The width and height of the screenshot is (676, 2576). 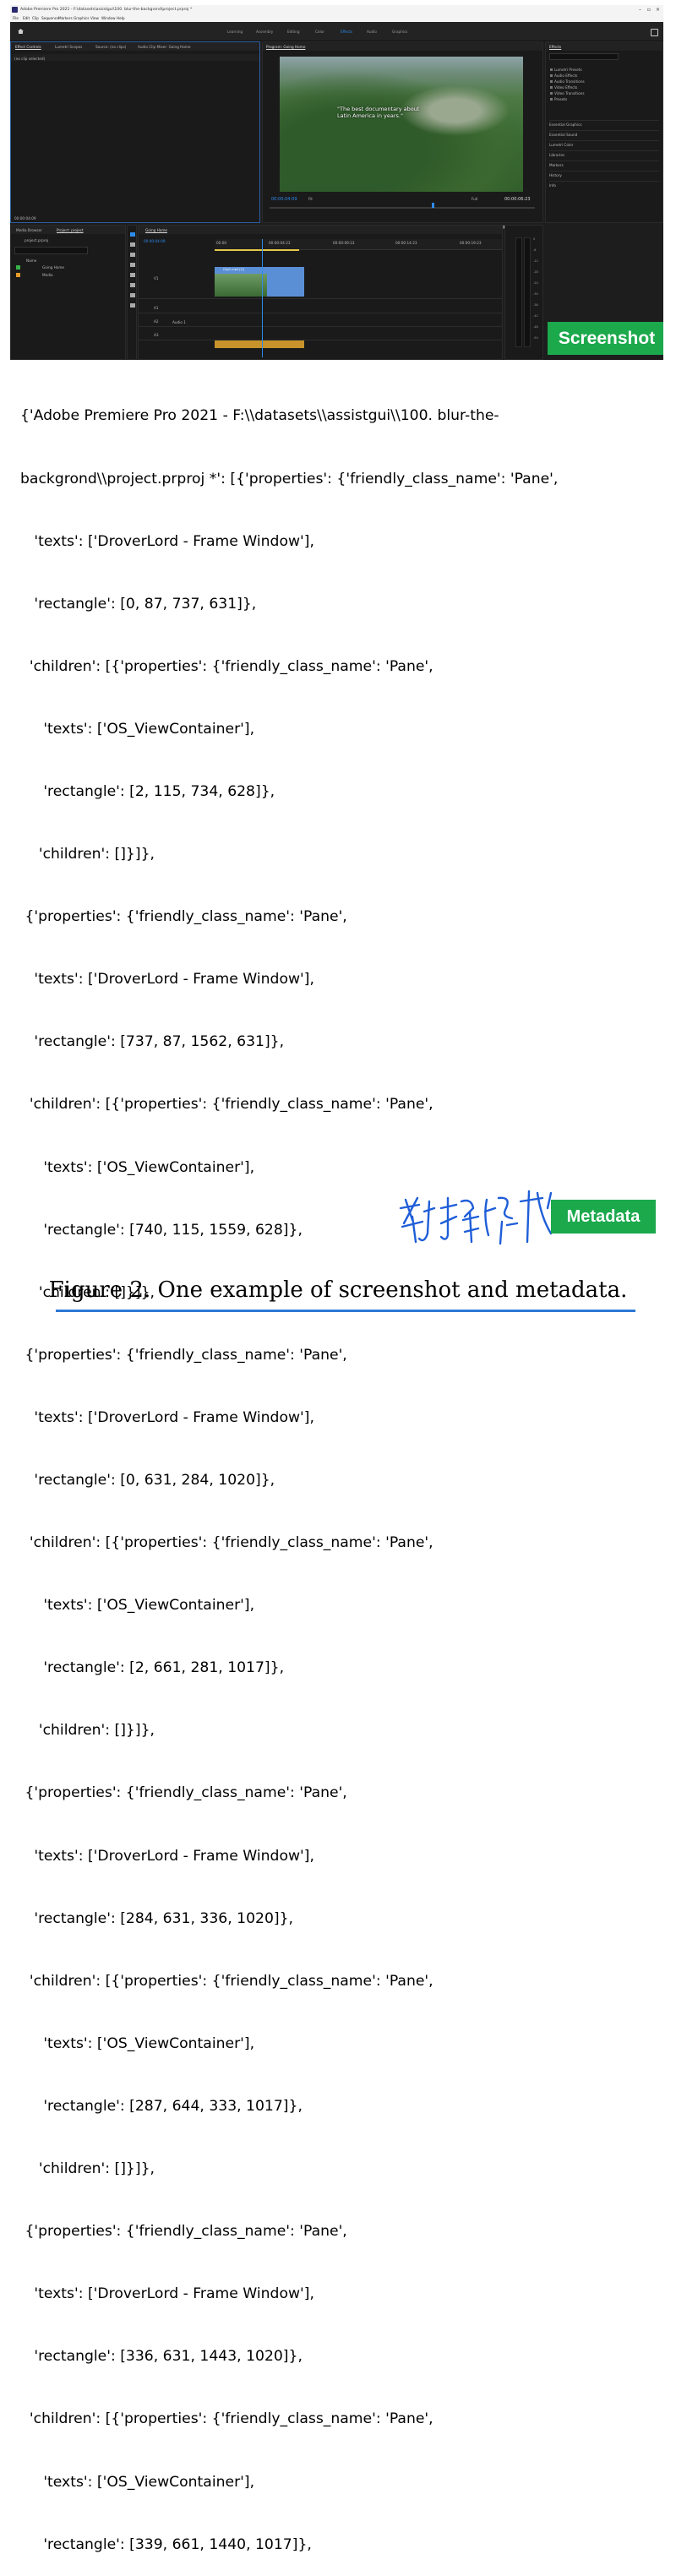 What do you see at coordinates (21, 31) in the screenshot?
I see `home-icon` at bounding box center [21, 31].